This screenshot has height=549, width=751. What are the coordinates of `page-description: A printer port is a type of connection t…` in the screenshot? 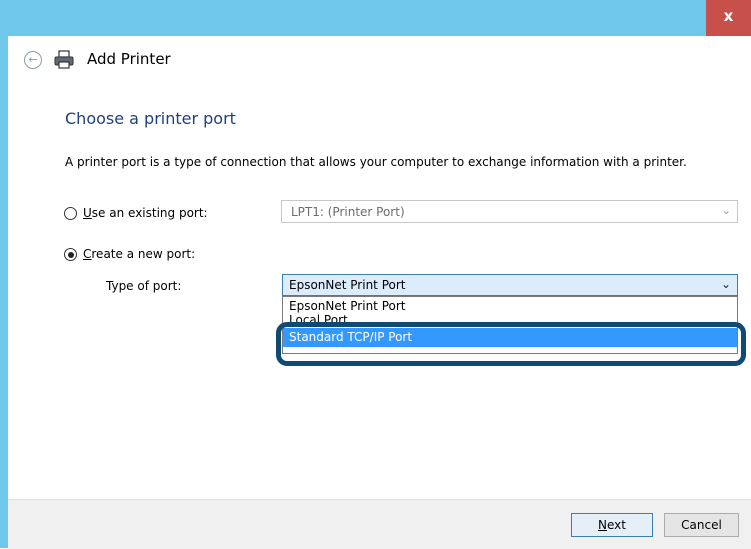 It's located at (376, 162).